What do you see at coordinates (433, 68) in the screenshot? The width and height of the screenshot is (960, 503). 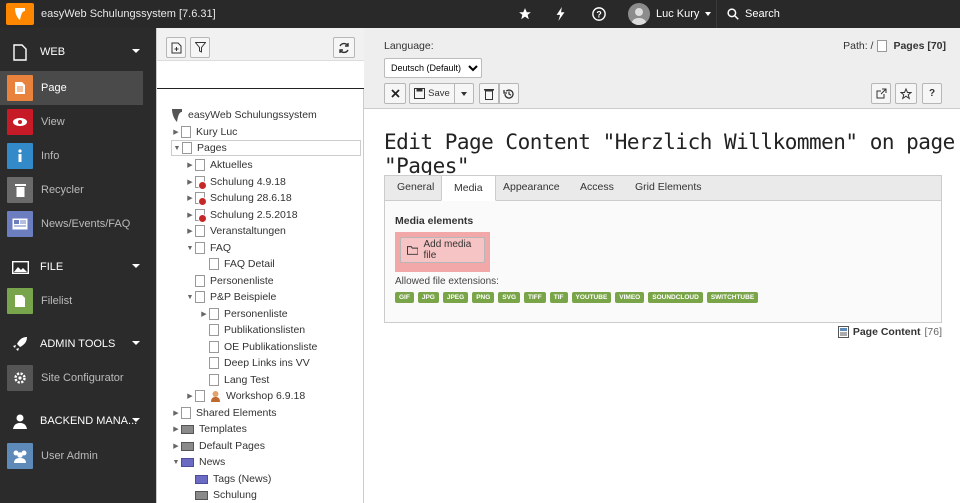 I see `language-select: Deutsch (Default)` at bounding box center [433, 68].